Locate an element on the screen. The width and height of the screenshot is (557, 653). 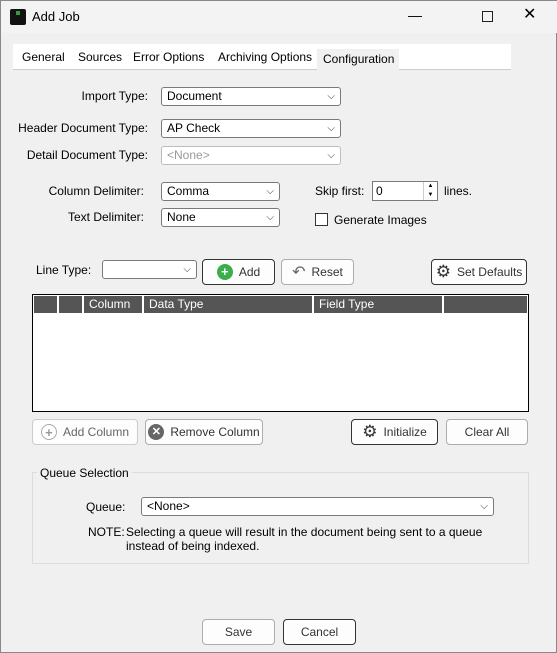
skip-first-spinner: 0 ▲ ▼ is located at coordinates (405, 191).